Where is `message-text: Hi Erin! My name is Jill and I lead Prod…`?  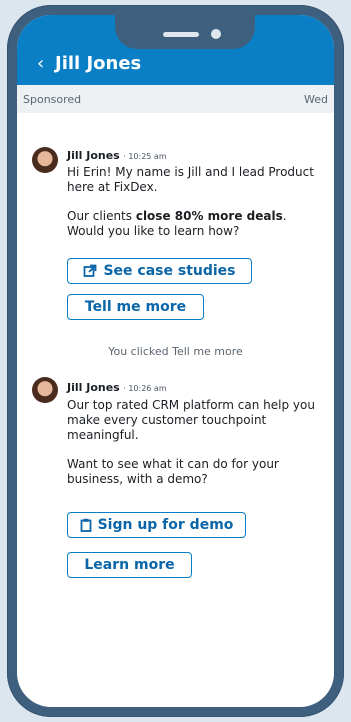 message-text: Hi Erin! My name is Jill and I lead Prod… is located at coordinates (190, 179).